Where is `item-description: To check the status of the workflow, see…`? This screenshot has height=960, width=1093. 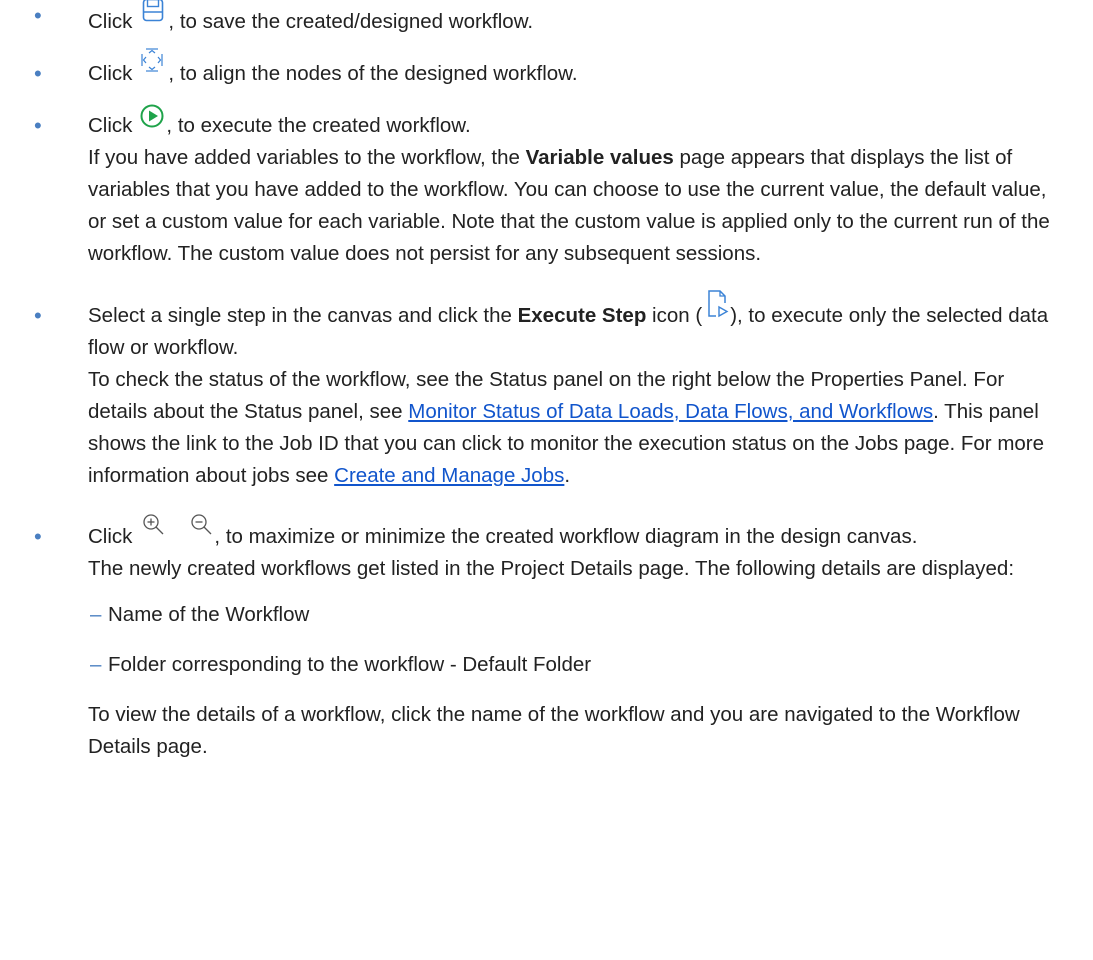
item-description: To check the status of the workflow, see… is located at coordinates (566, 427).